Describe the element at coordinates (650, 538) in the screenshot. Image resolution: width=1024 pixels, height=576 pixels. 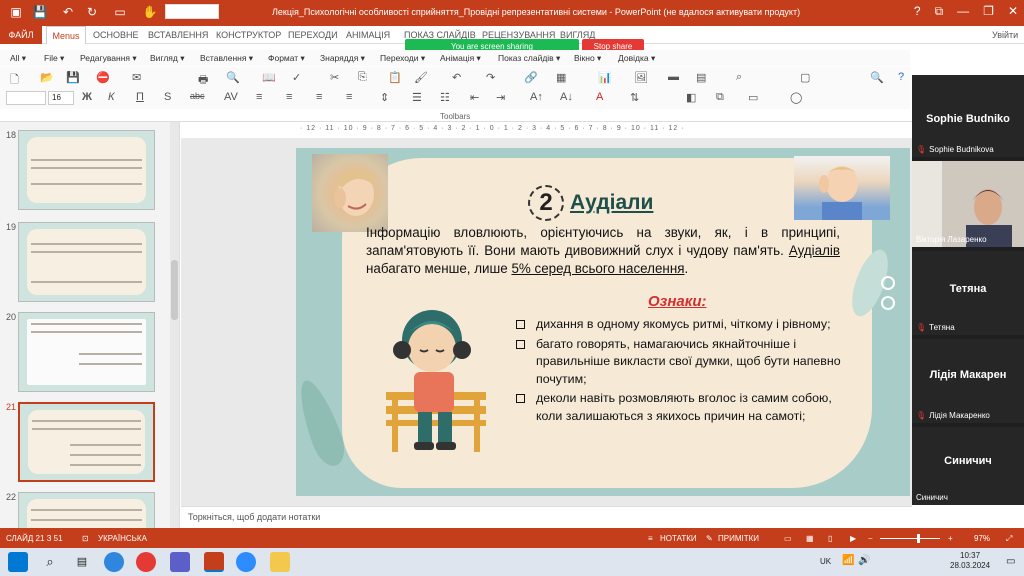
I see `notes-icon: ≡` at that location.